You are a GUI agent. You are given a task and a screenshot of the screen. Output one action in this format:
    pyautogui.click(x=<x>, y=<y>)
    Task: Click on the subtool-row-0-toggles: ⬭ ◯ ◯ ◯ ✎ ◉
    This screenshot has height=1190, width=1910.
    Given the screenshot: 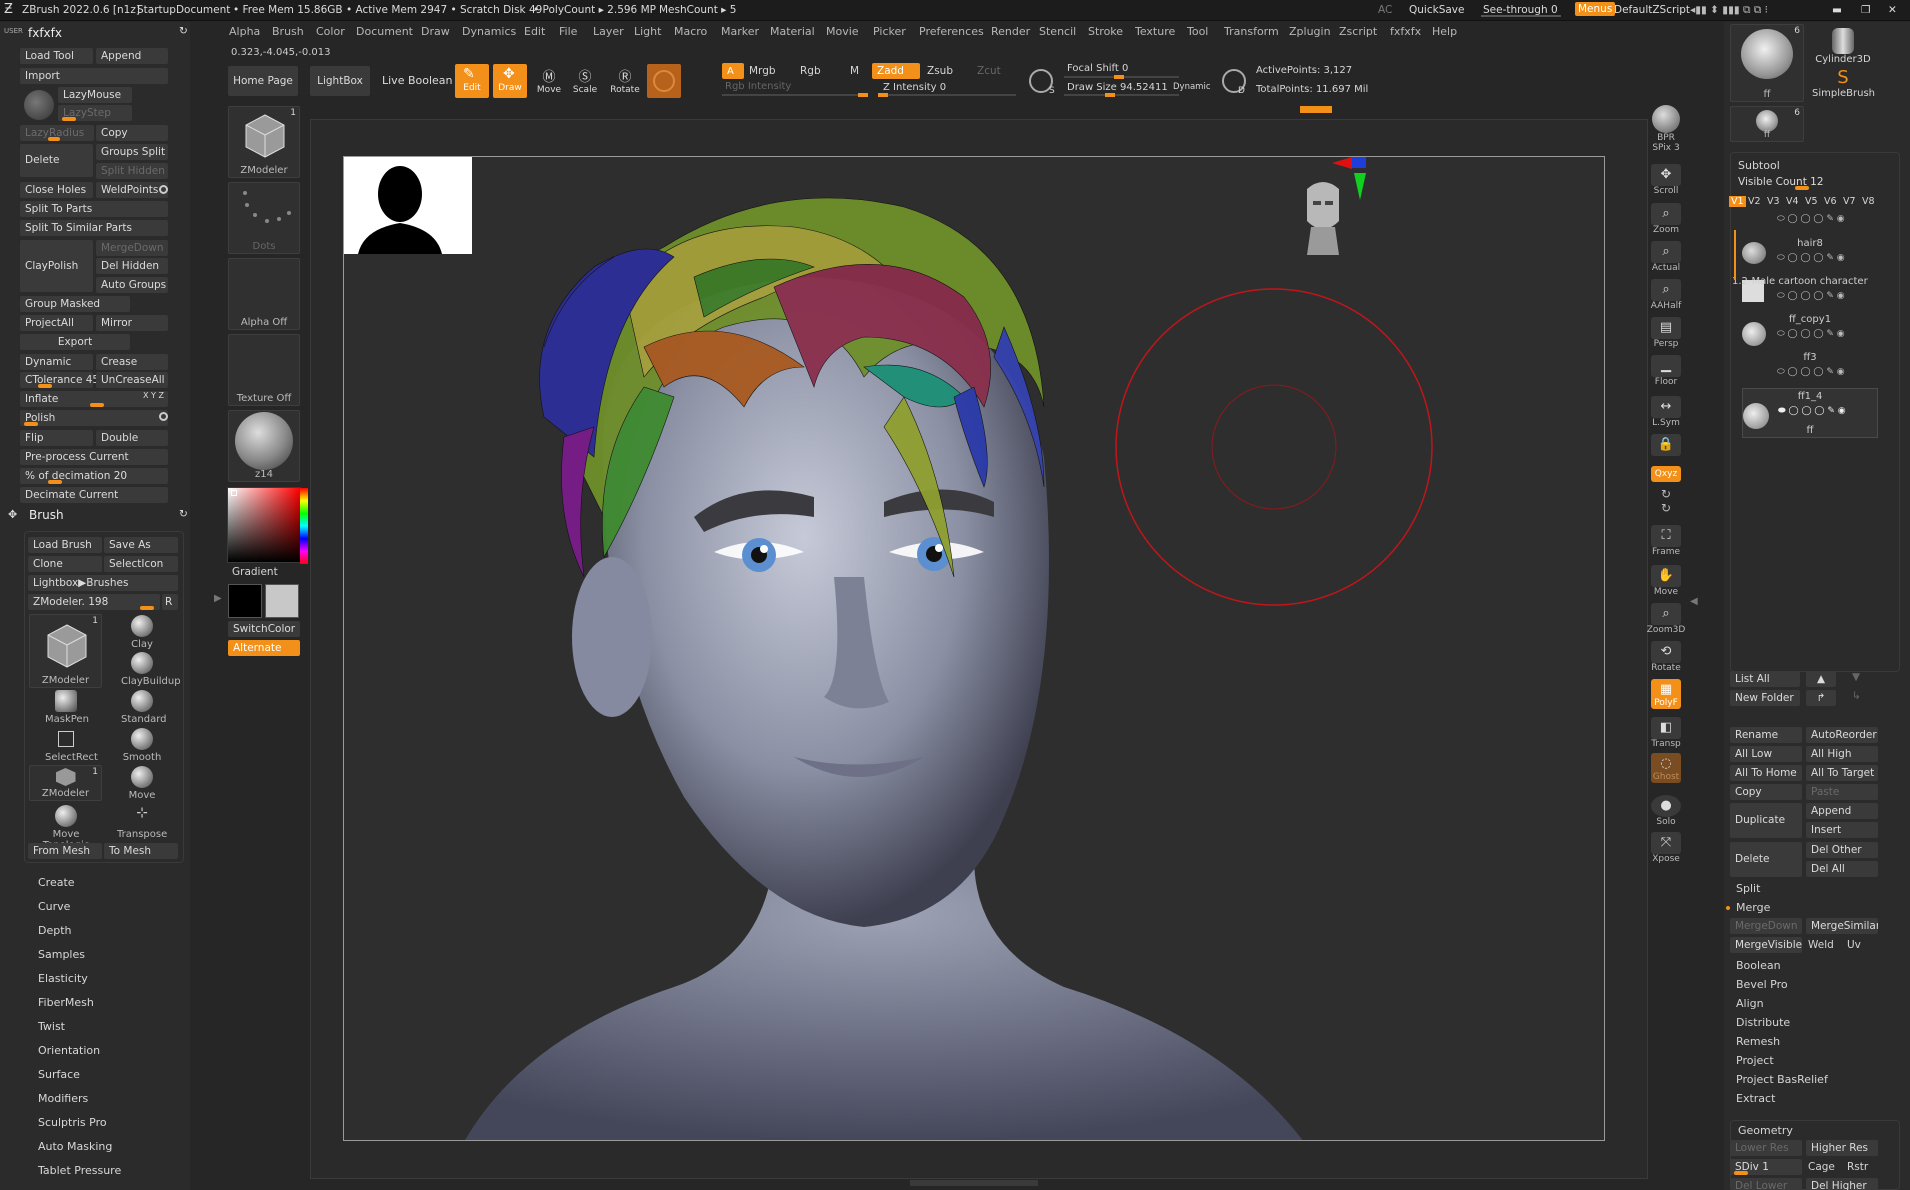 What is the action you would take?
    pyautogui.click(x=1811, y=219)
    